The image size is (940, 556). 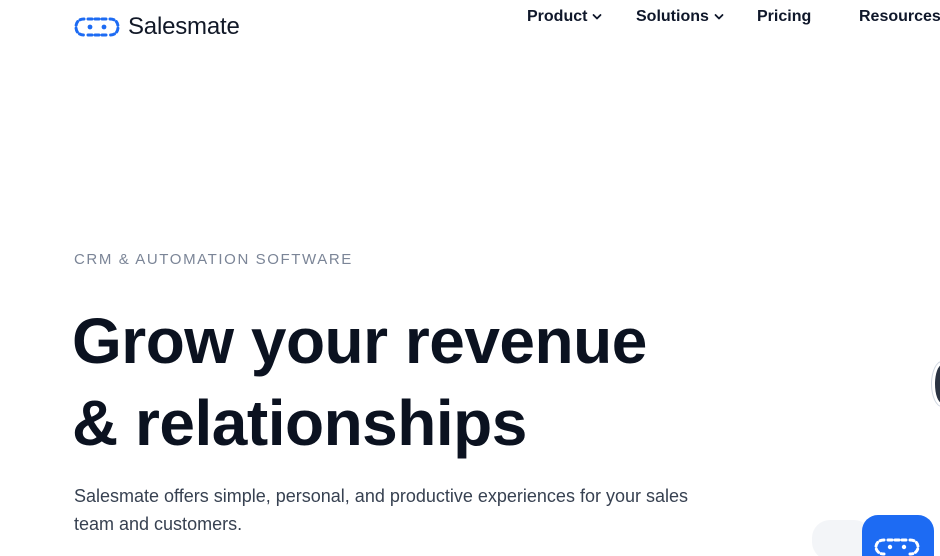 I want to click on chat-launcher-icon, so click(x=897, y=547).